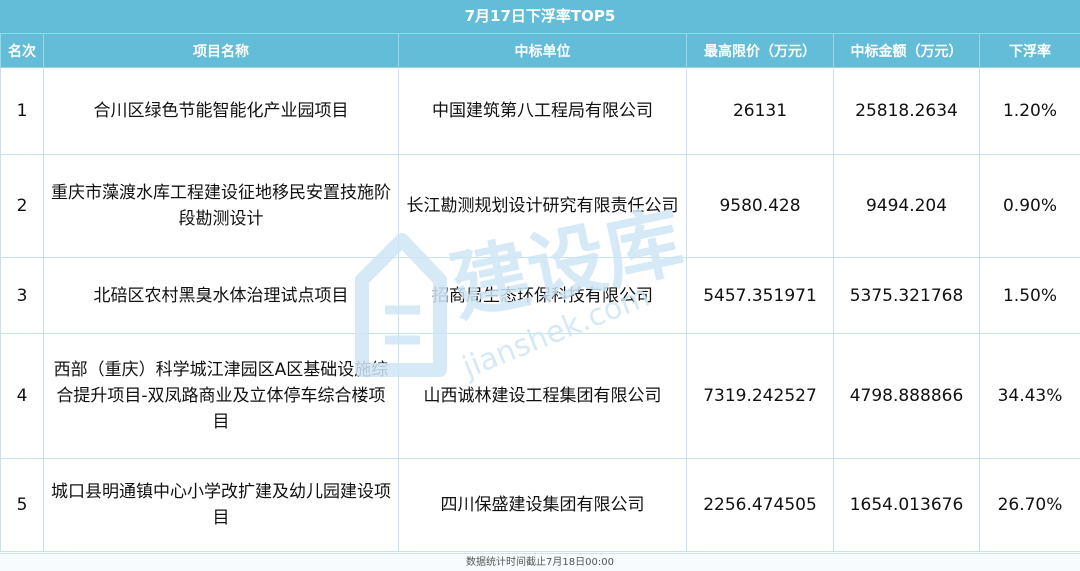  Describe the element at coordinates (907, 111) in the screenshot. I see `bid-amount-cell: 25818.2634` at that location.